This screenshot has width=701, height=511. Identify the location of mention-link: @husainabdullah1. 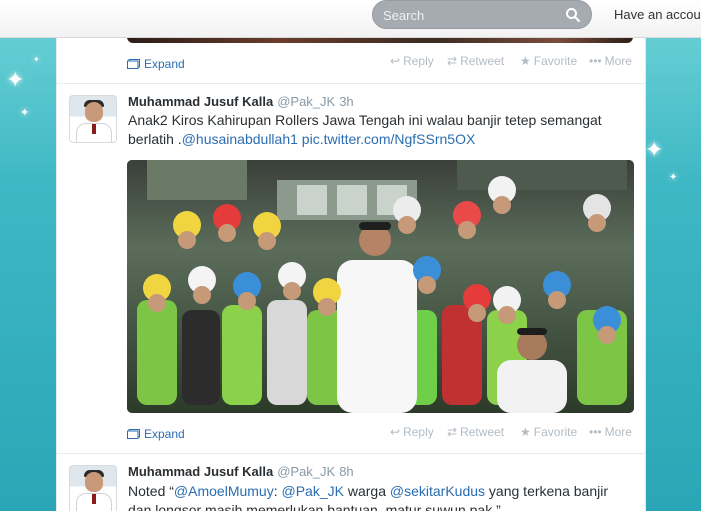
(240, 139).